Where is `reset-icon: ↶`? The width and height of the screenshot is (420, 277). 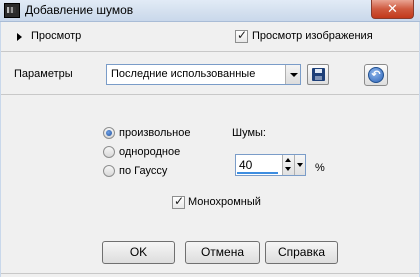
reset-icon: ↶ is located at coordinates (376, 75).